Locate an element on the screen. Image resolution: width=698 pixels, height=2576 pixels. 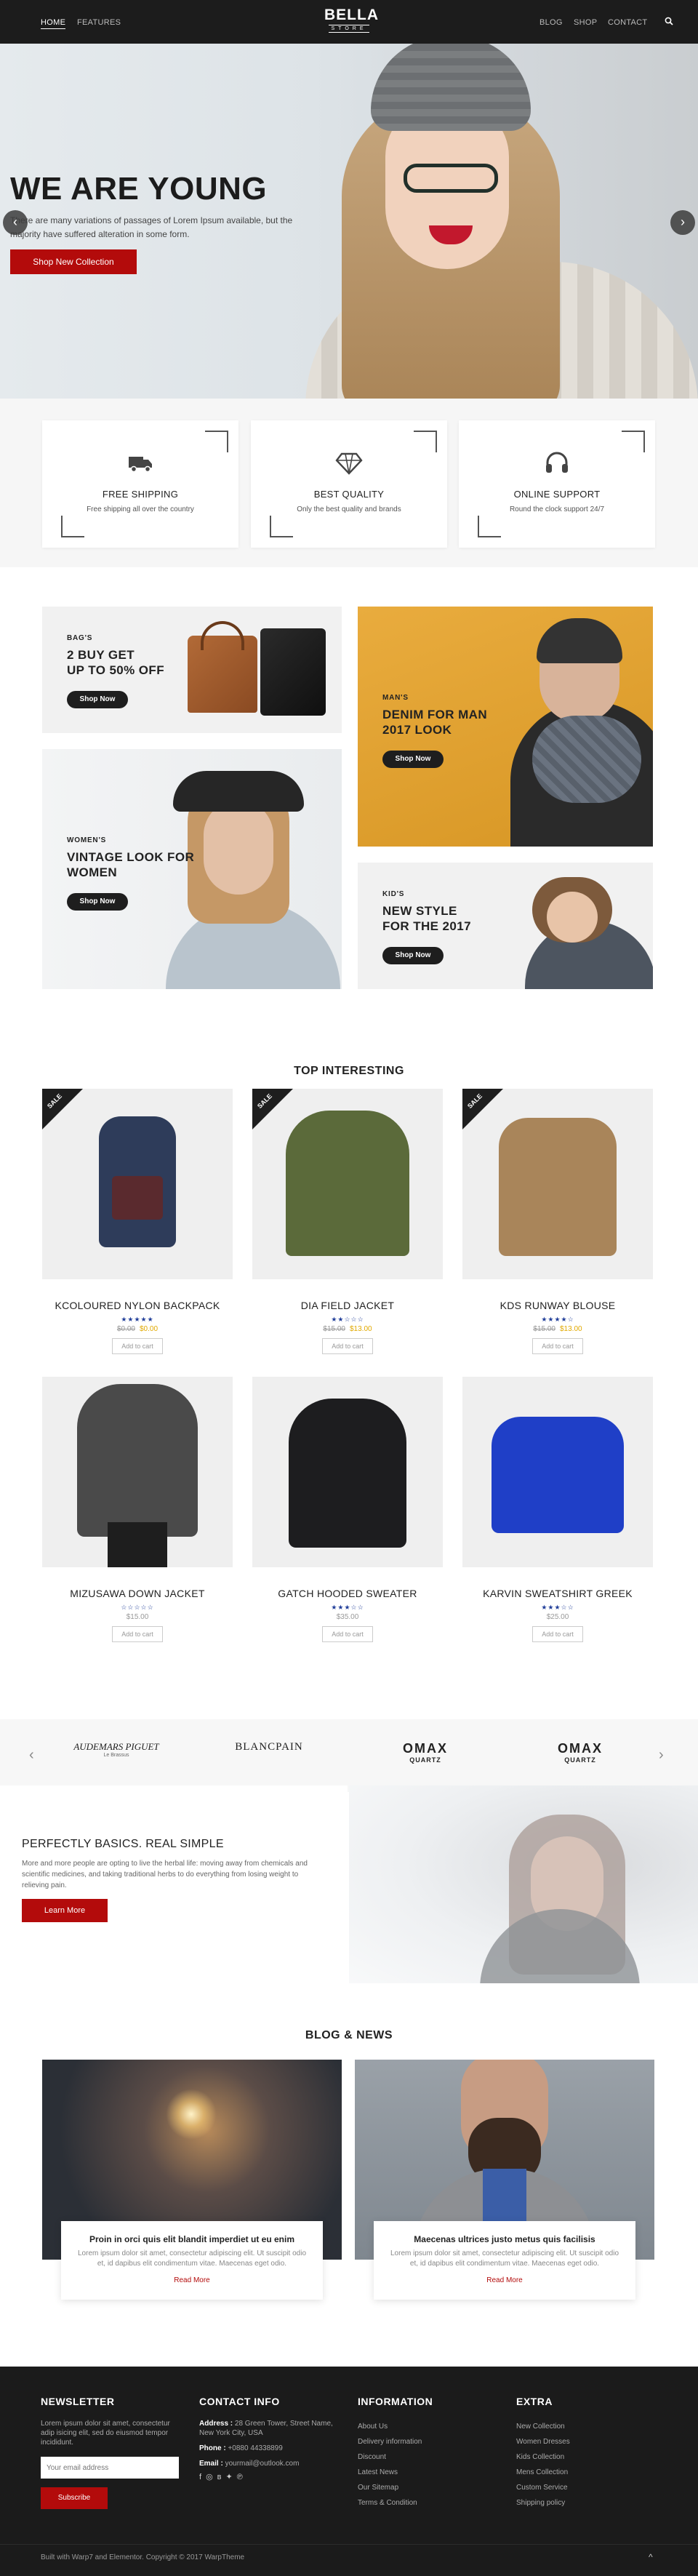
footer-link: About Us is located at coordinates (390, 2426).